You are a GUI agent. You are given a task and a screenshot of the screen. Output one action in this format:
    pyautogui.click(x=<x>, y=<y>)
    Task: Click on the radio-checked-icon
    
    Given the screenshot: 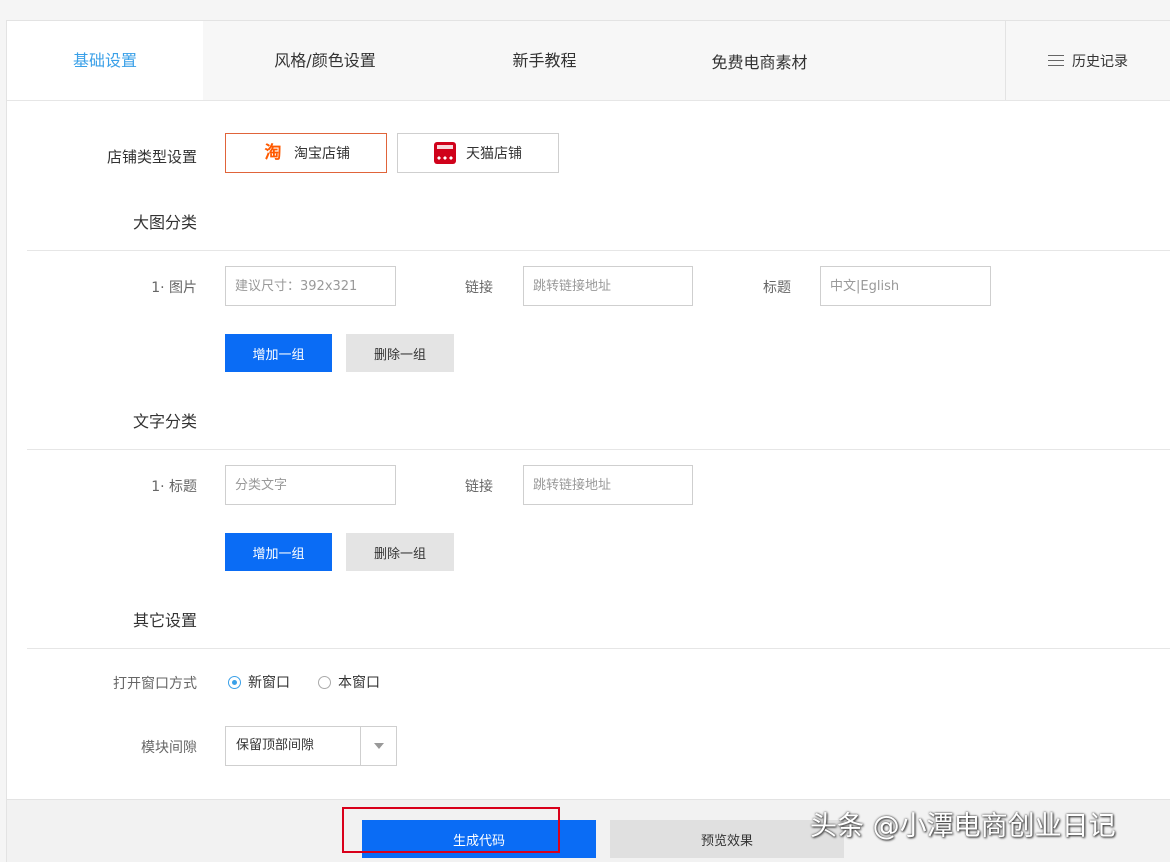 What is the action you would take?
    pyautogui.click(x=234, y=682)
    